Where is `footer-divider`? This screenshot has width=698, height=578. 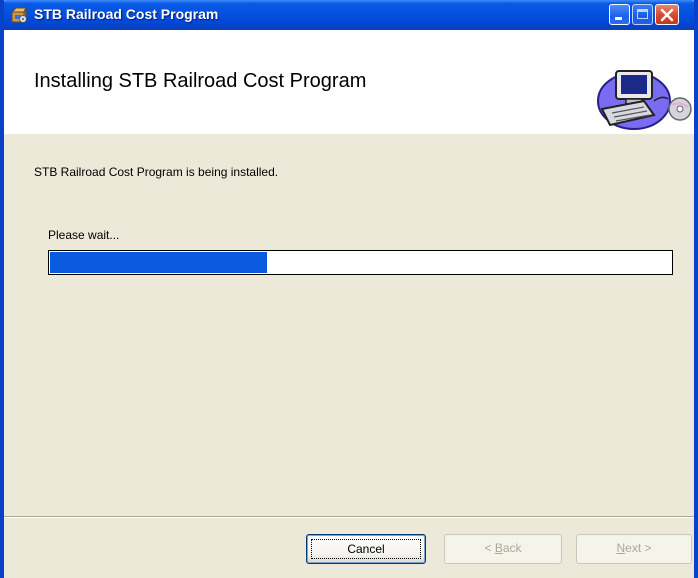
footer-divider is located at coordinates (349, 517).